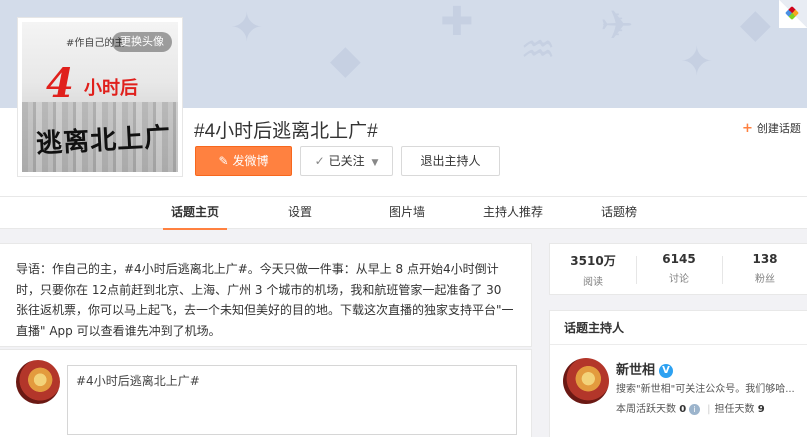 Image resolution: width=807 pixels, height=437 pixels. Describe the element at coordinates (375, 163) in the screenshot. I see `chevron-down-icon: ▼` at that location.